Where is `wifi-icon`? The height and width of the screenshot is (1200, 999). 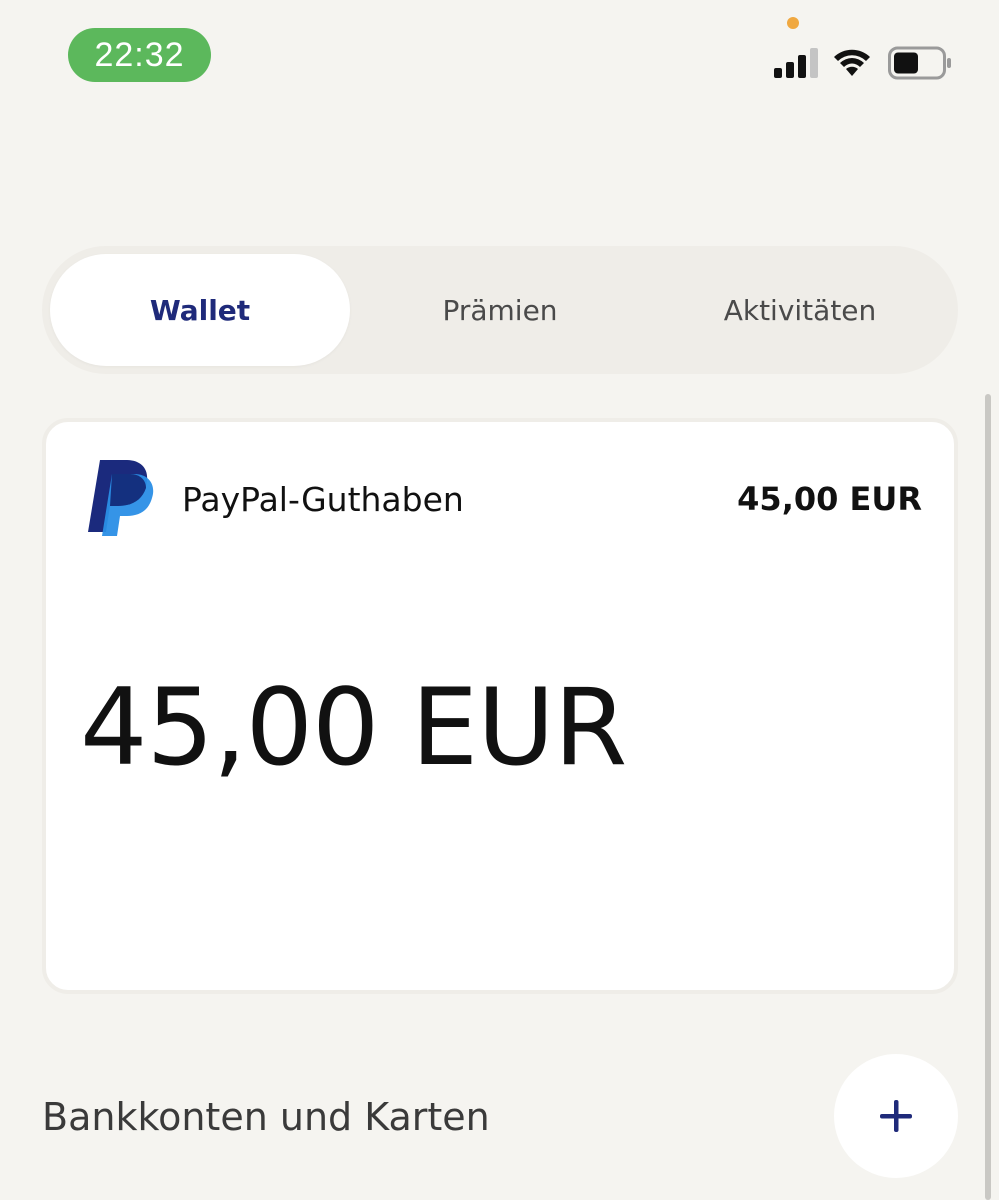 wifi-icon is located at coordinates (852, 62).